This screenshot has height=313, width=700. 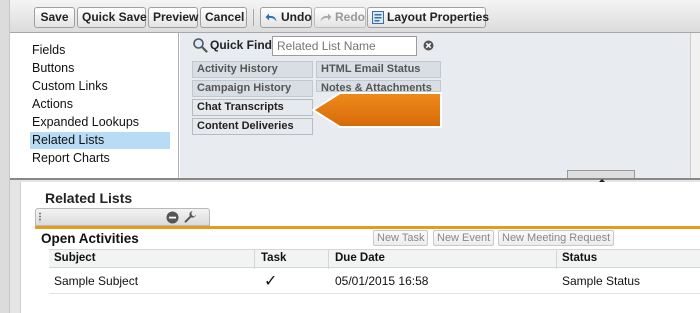 I want to click on palette-item-content-deliveries: Content Deliveries, so click(x=252, y=126).